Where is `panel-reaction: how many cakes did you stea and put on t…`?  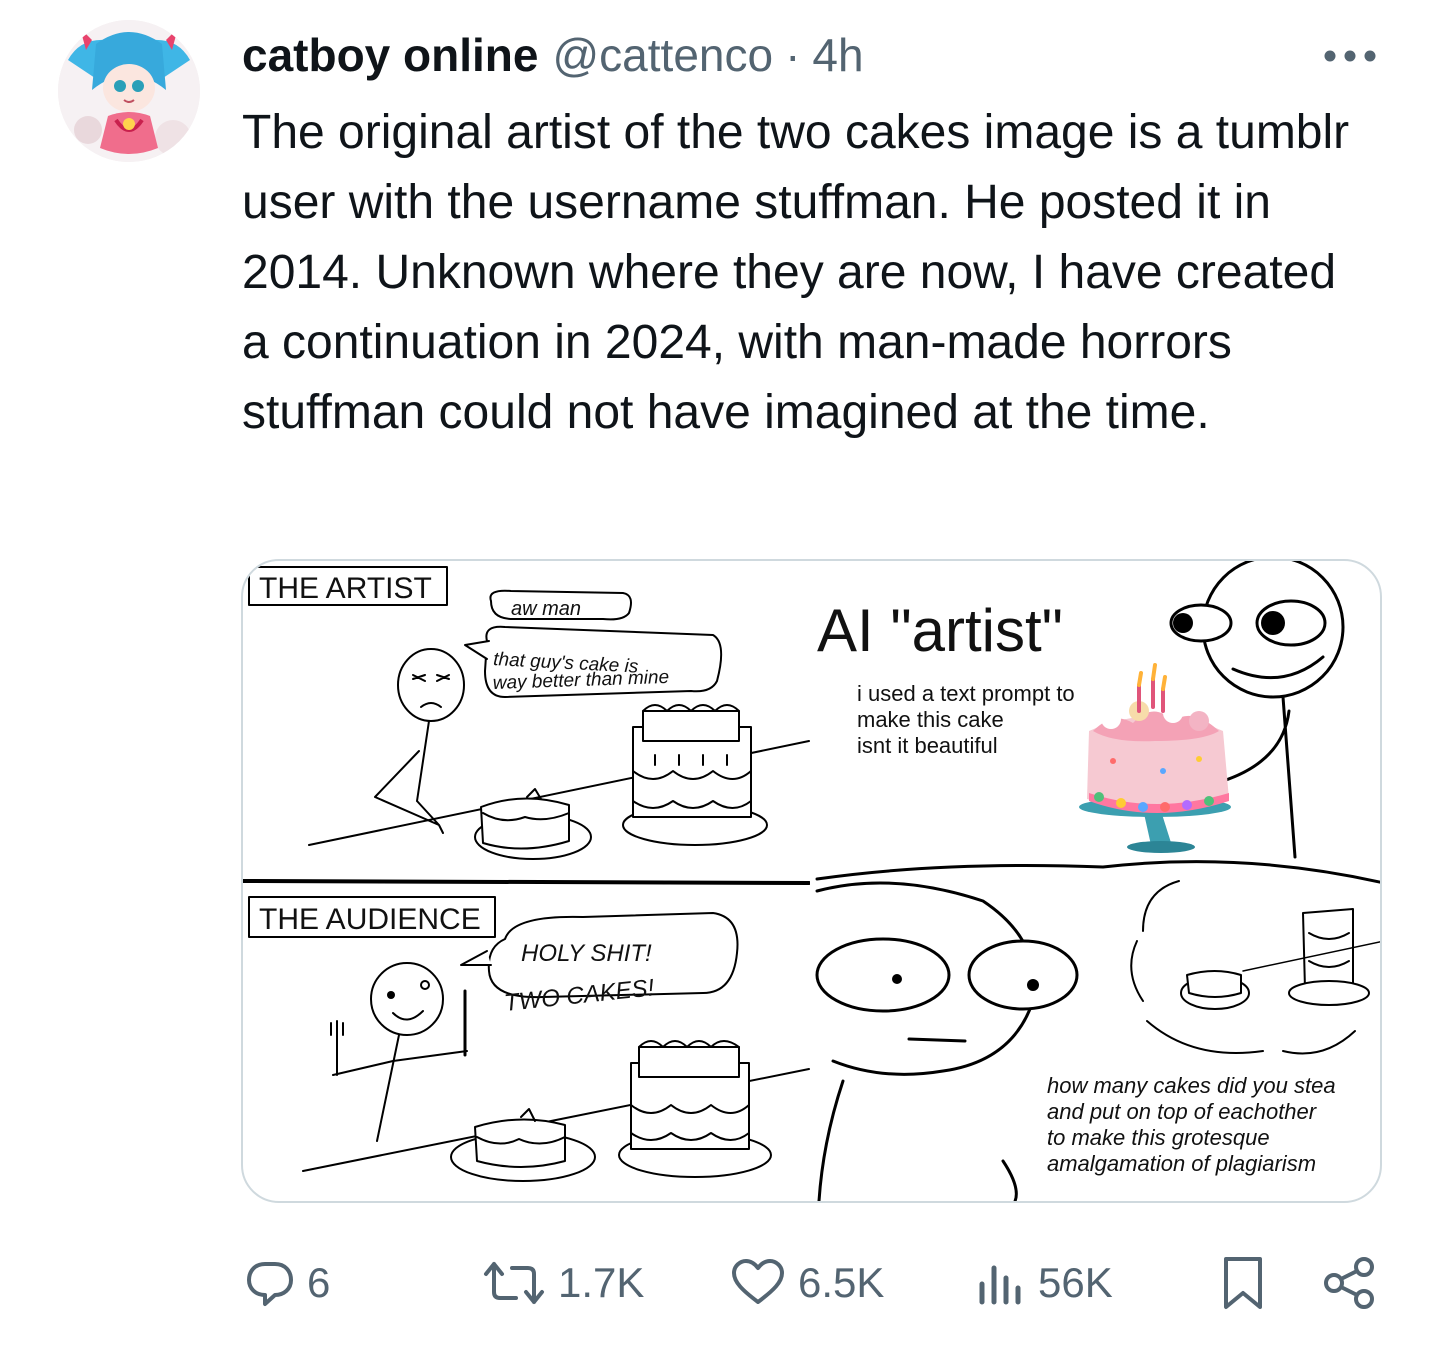
panel-reaction: how many cakes did you stea and put on t… is located at coordinates (1097, 1030).